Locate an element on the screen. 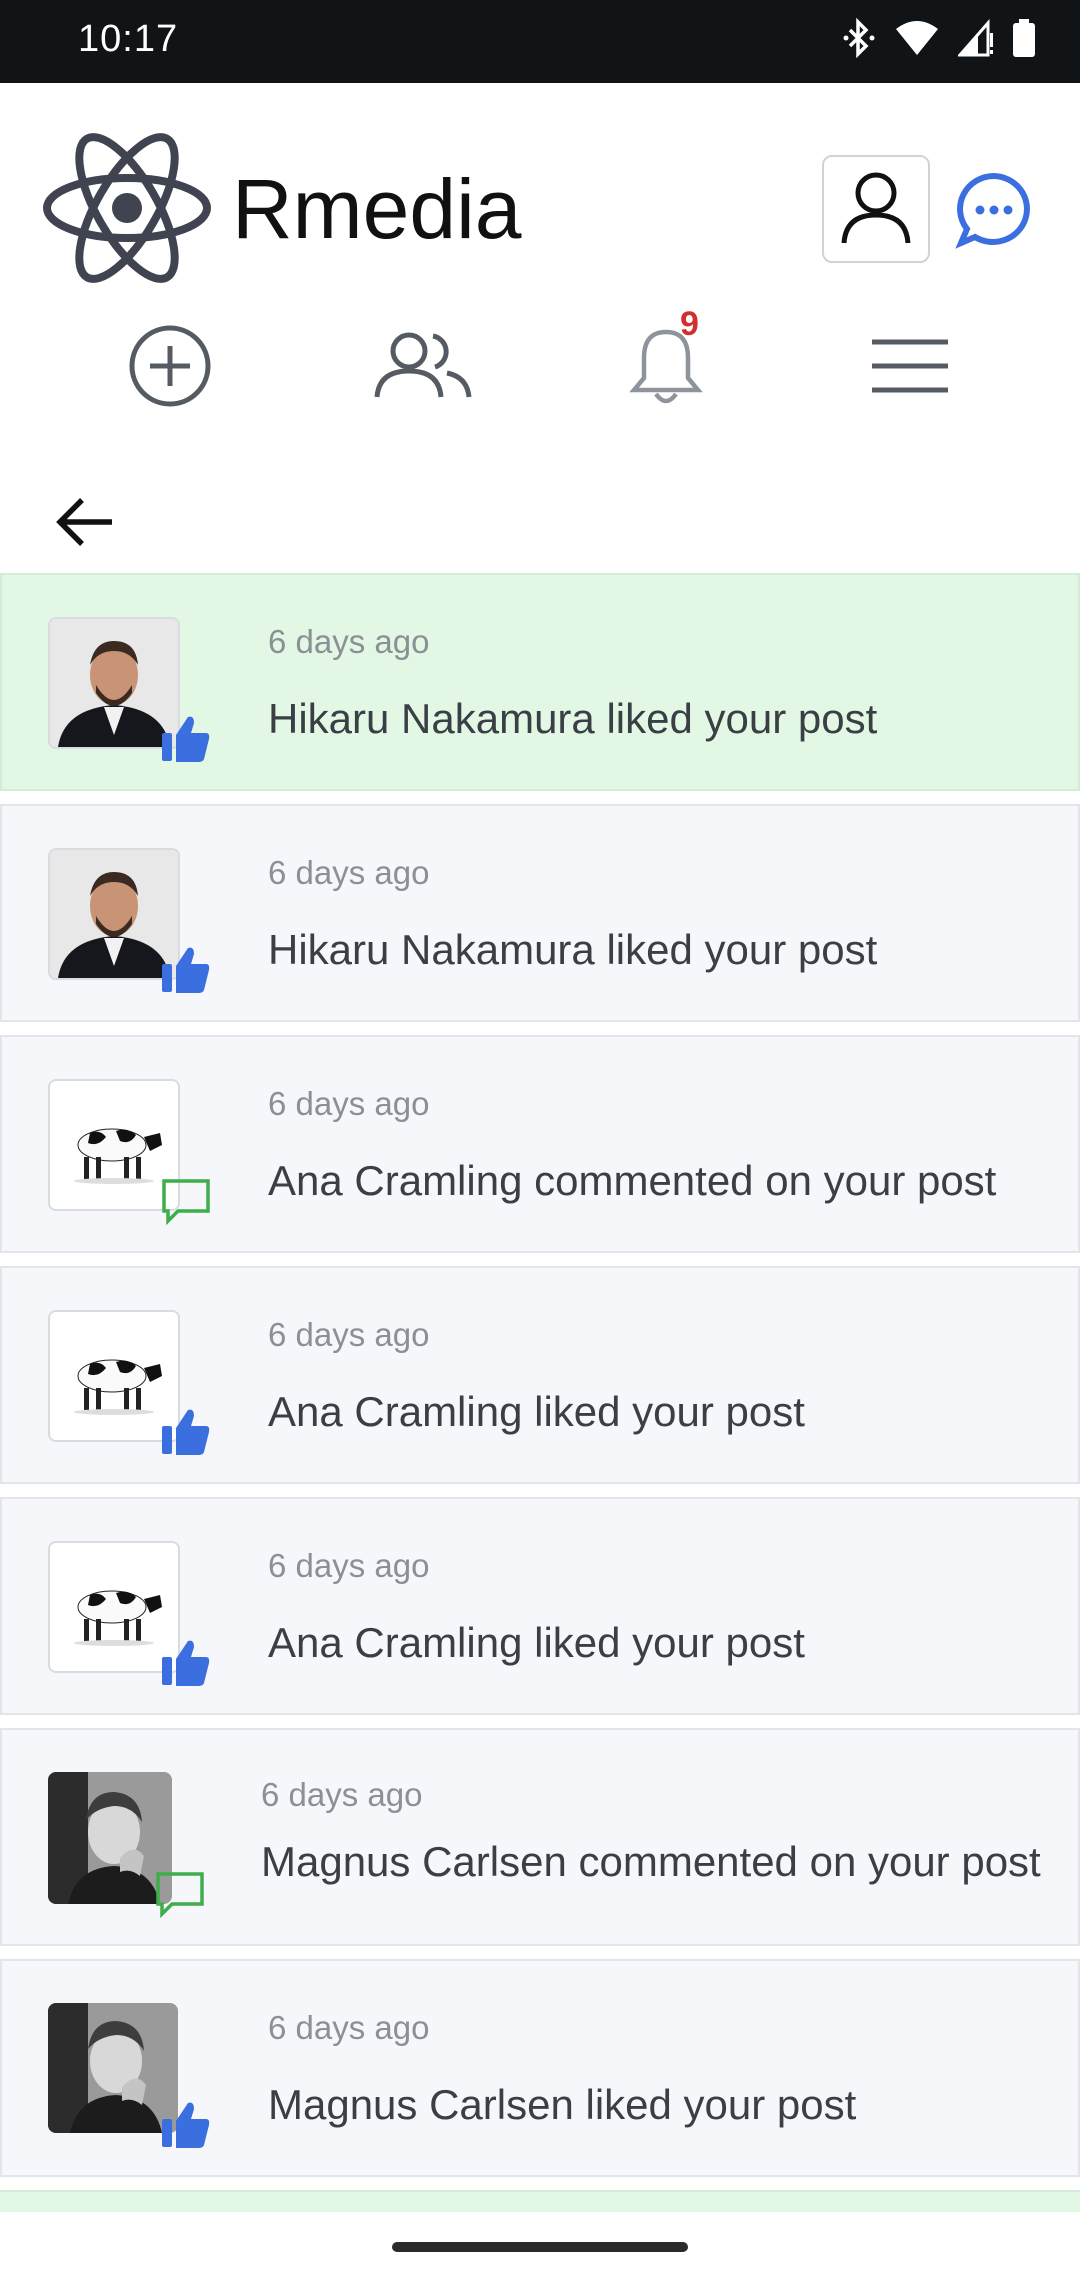 The width and height of the screenshot is (1080, 2280). status-icons is located at coordinates (939, 38).